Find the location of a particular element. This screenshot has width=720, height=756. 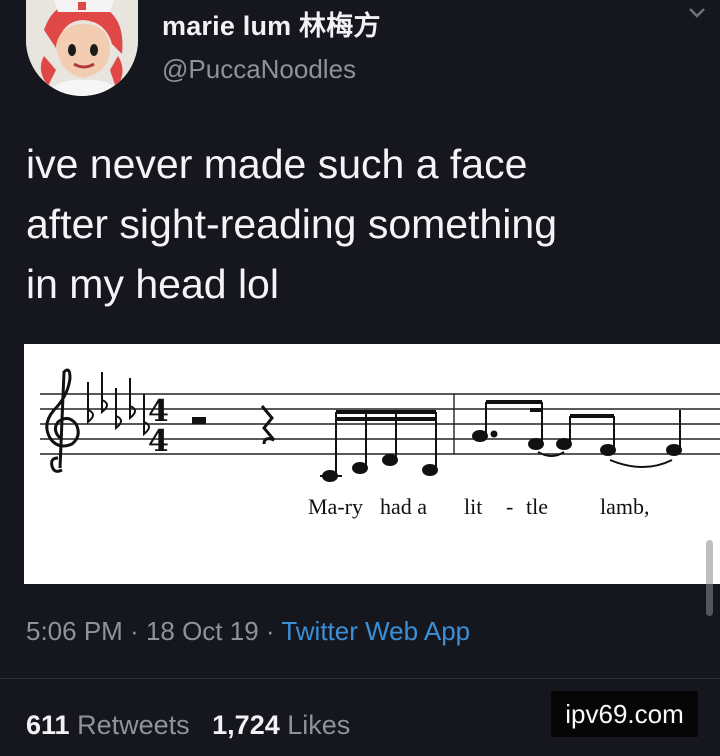

tweet-time: 5:06 PM is located at coordinates (74, 631).